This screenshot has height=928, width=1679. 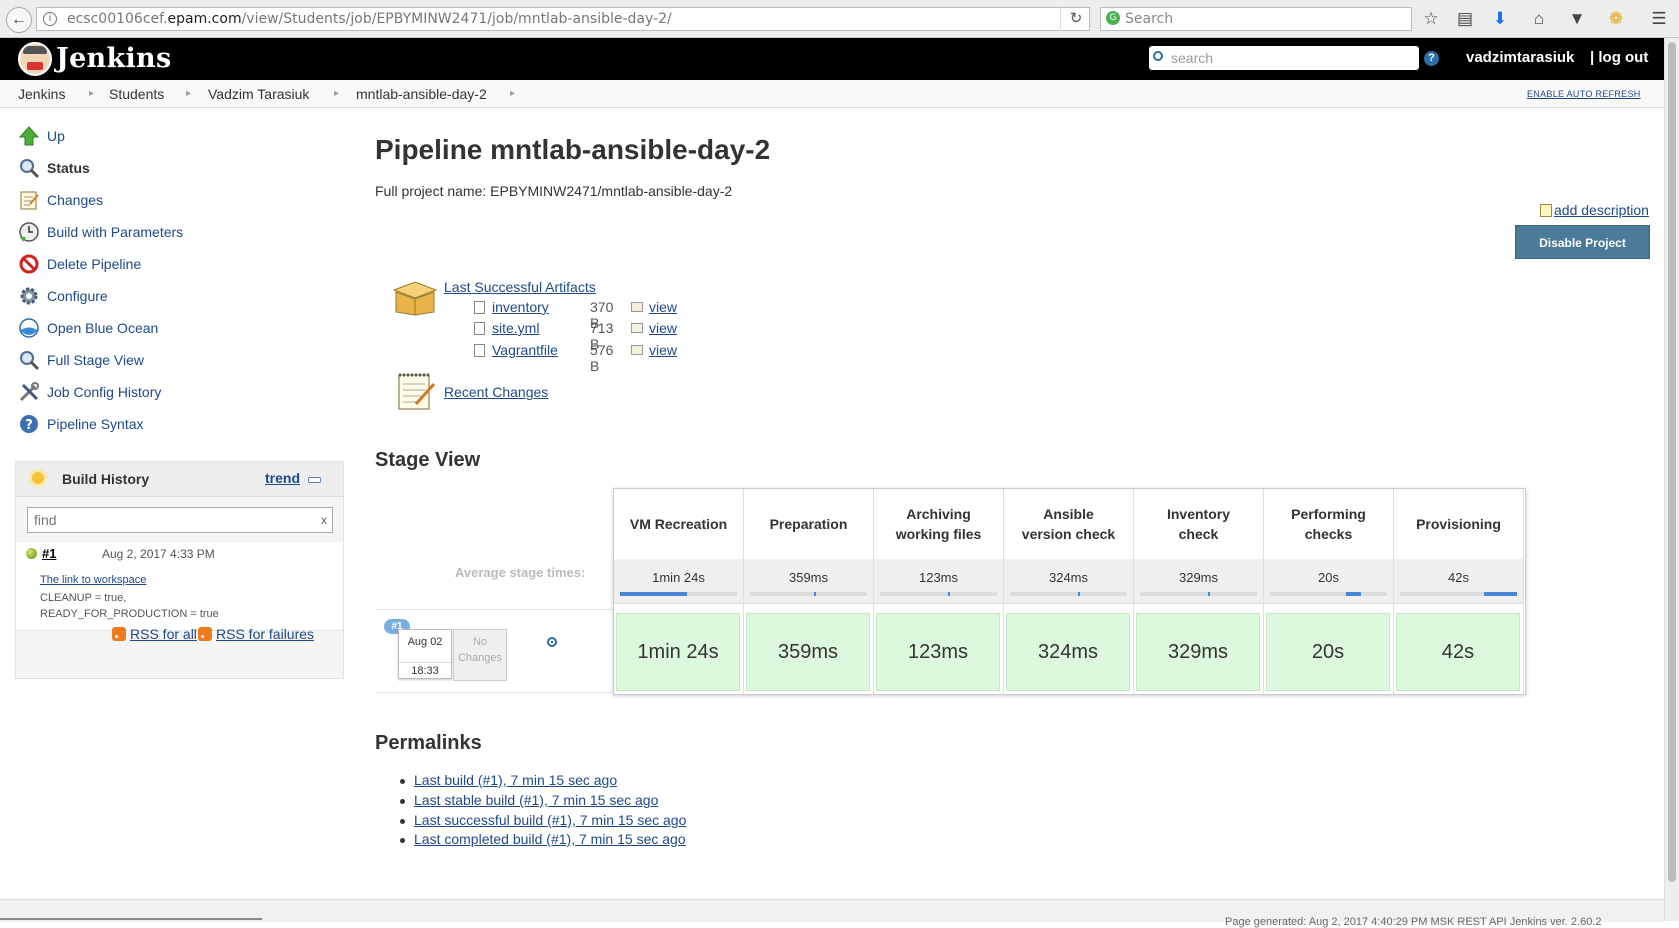 I want to click on recent-changes-link: Recent Changes, so click(x=496, y=392).